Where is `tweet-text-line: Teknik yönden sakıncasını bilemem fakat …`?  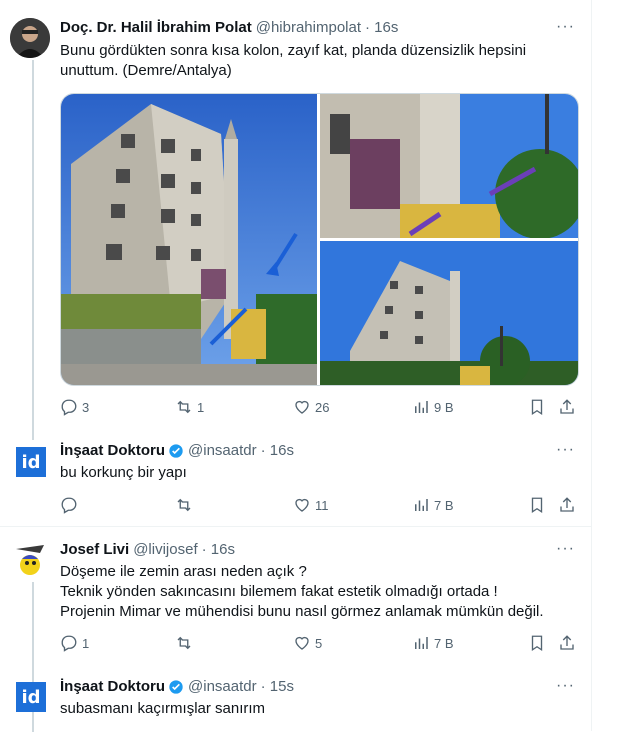
tweet-text-line: Teknik yönden sakıncasını bilemem fakat … is located at coordinates (279, 591).